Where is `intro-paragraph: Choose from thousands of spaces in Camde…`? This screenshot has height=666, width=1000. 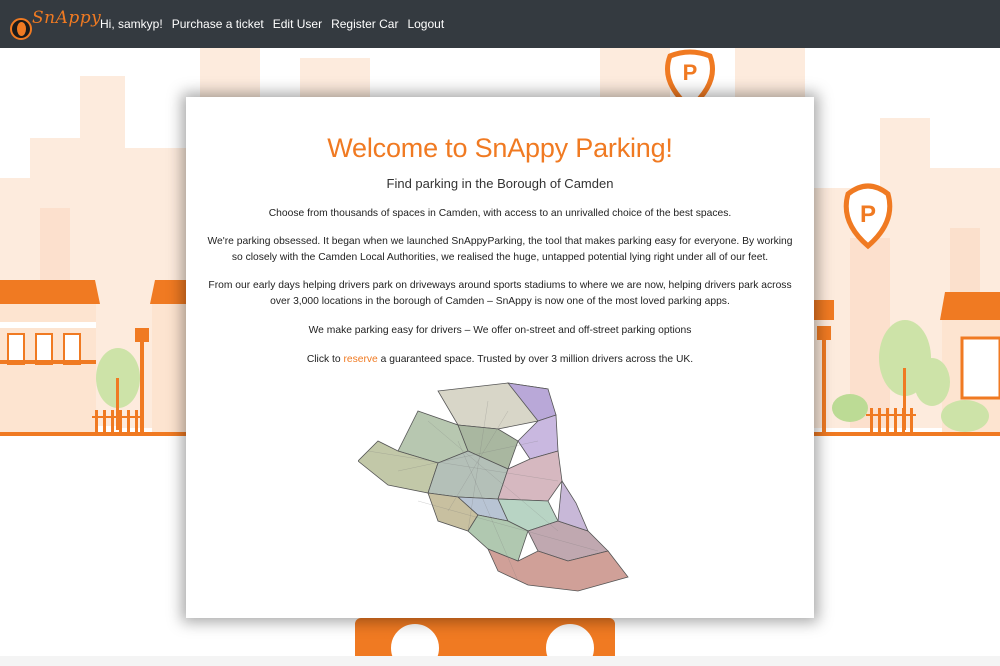 intro-paragraph: Choose from thousands of spaces in Camde… is located at coordinates (500, 213).